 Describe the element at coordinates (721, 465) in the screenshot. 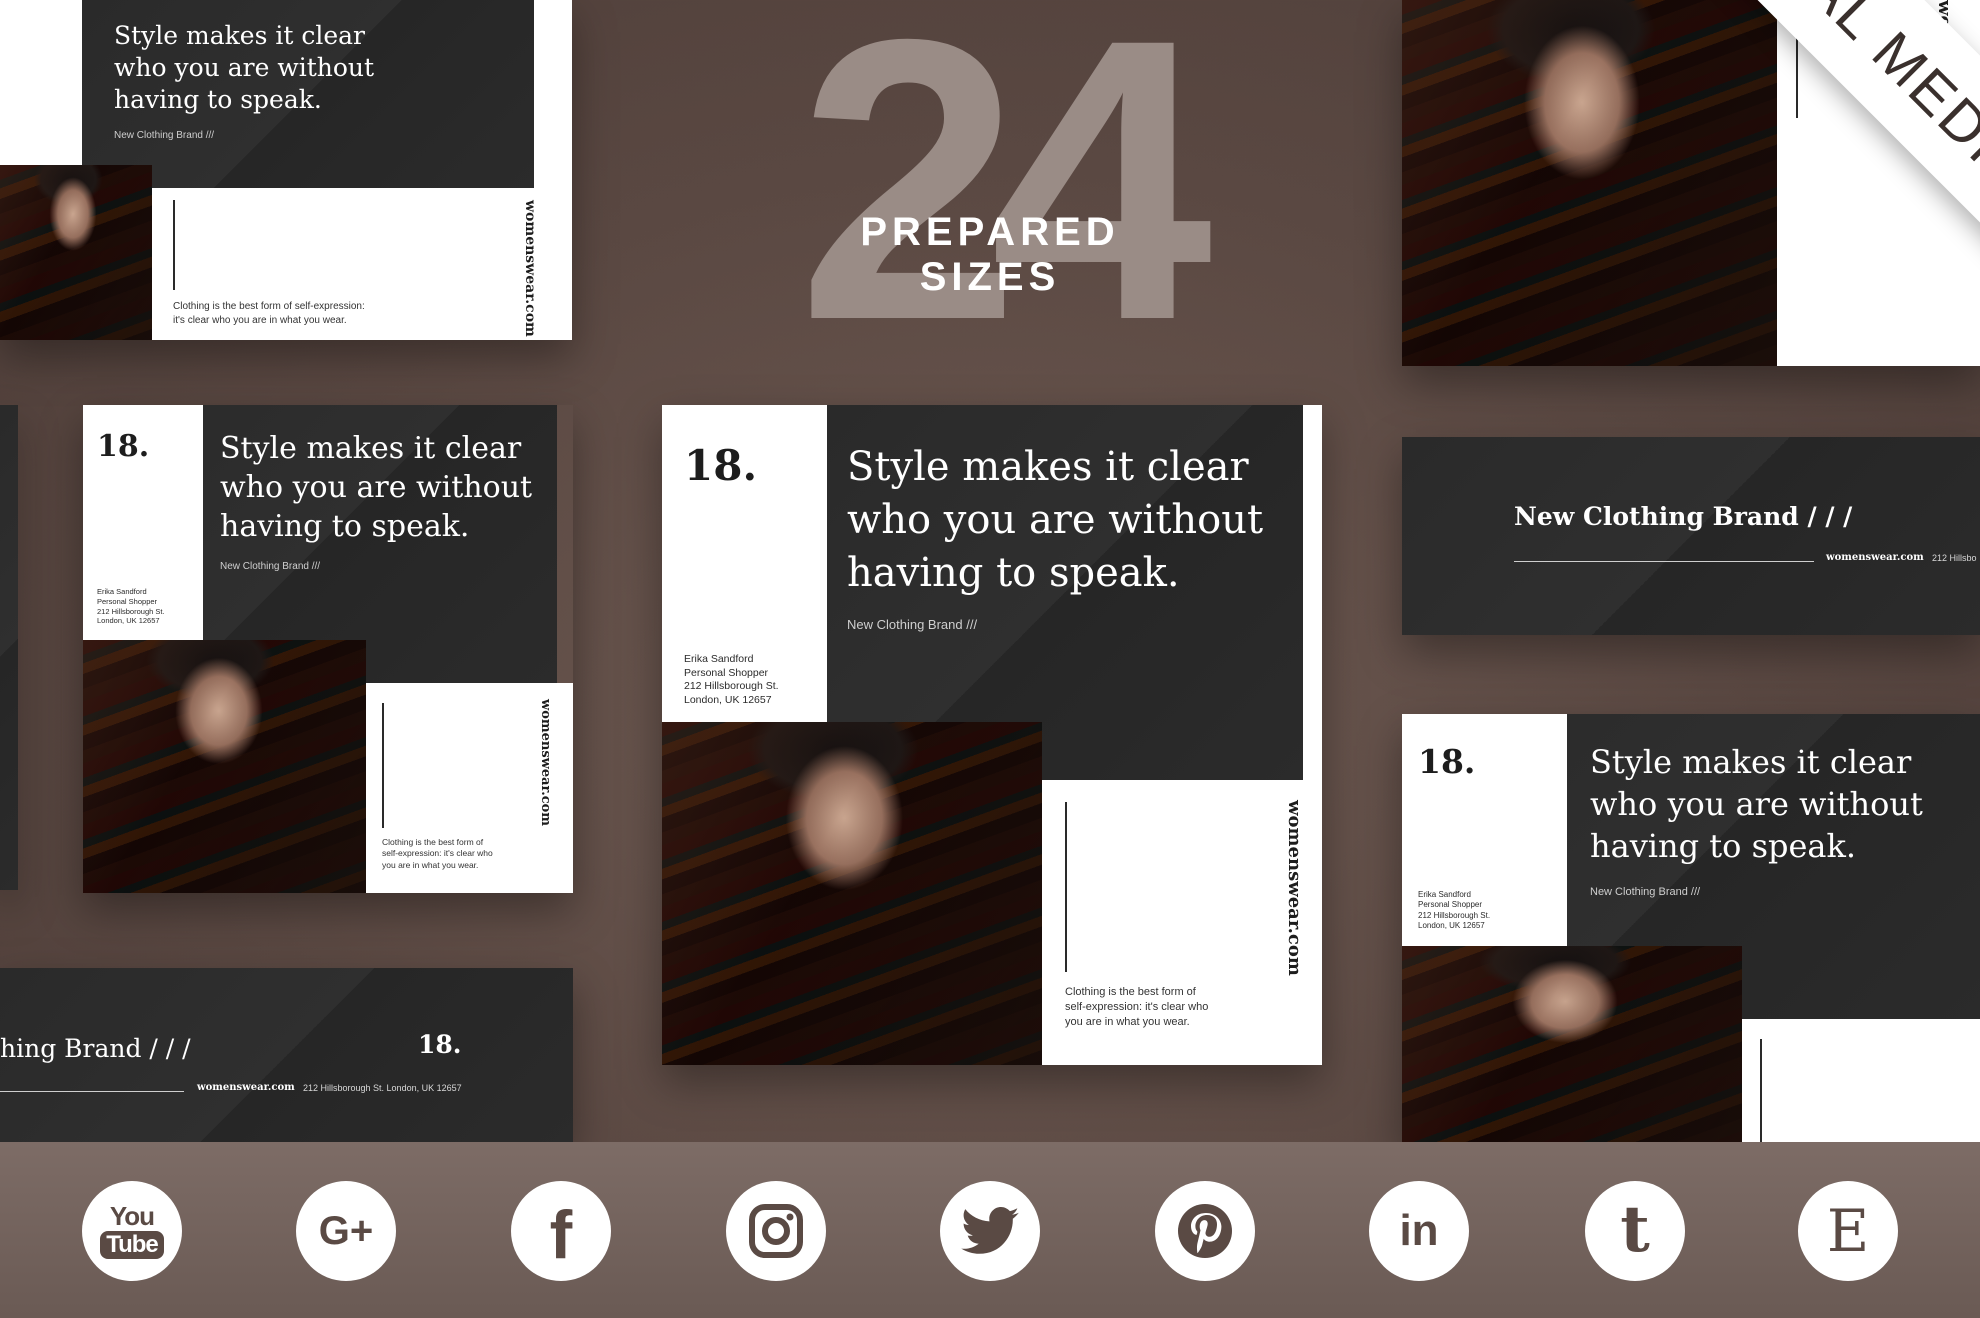

I see `card-center-number: 18.` at that location.